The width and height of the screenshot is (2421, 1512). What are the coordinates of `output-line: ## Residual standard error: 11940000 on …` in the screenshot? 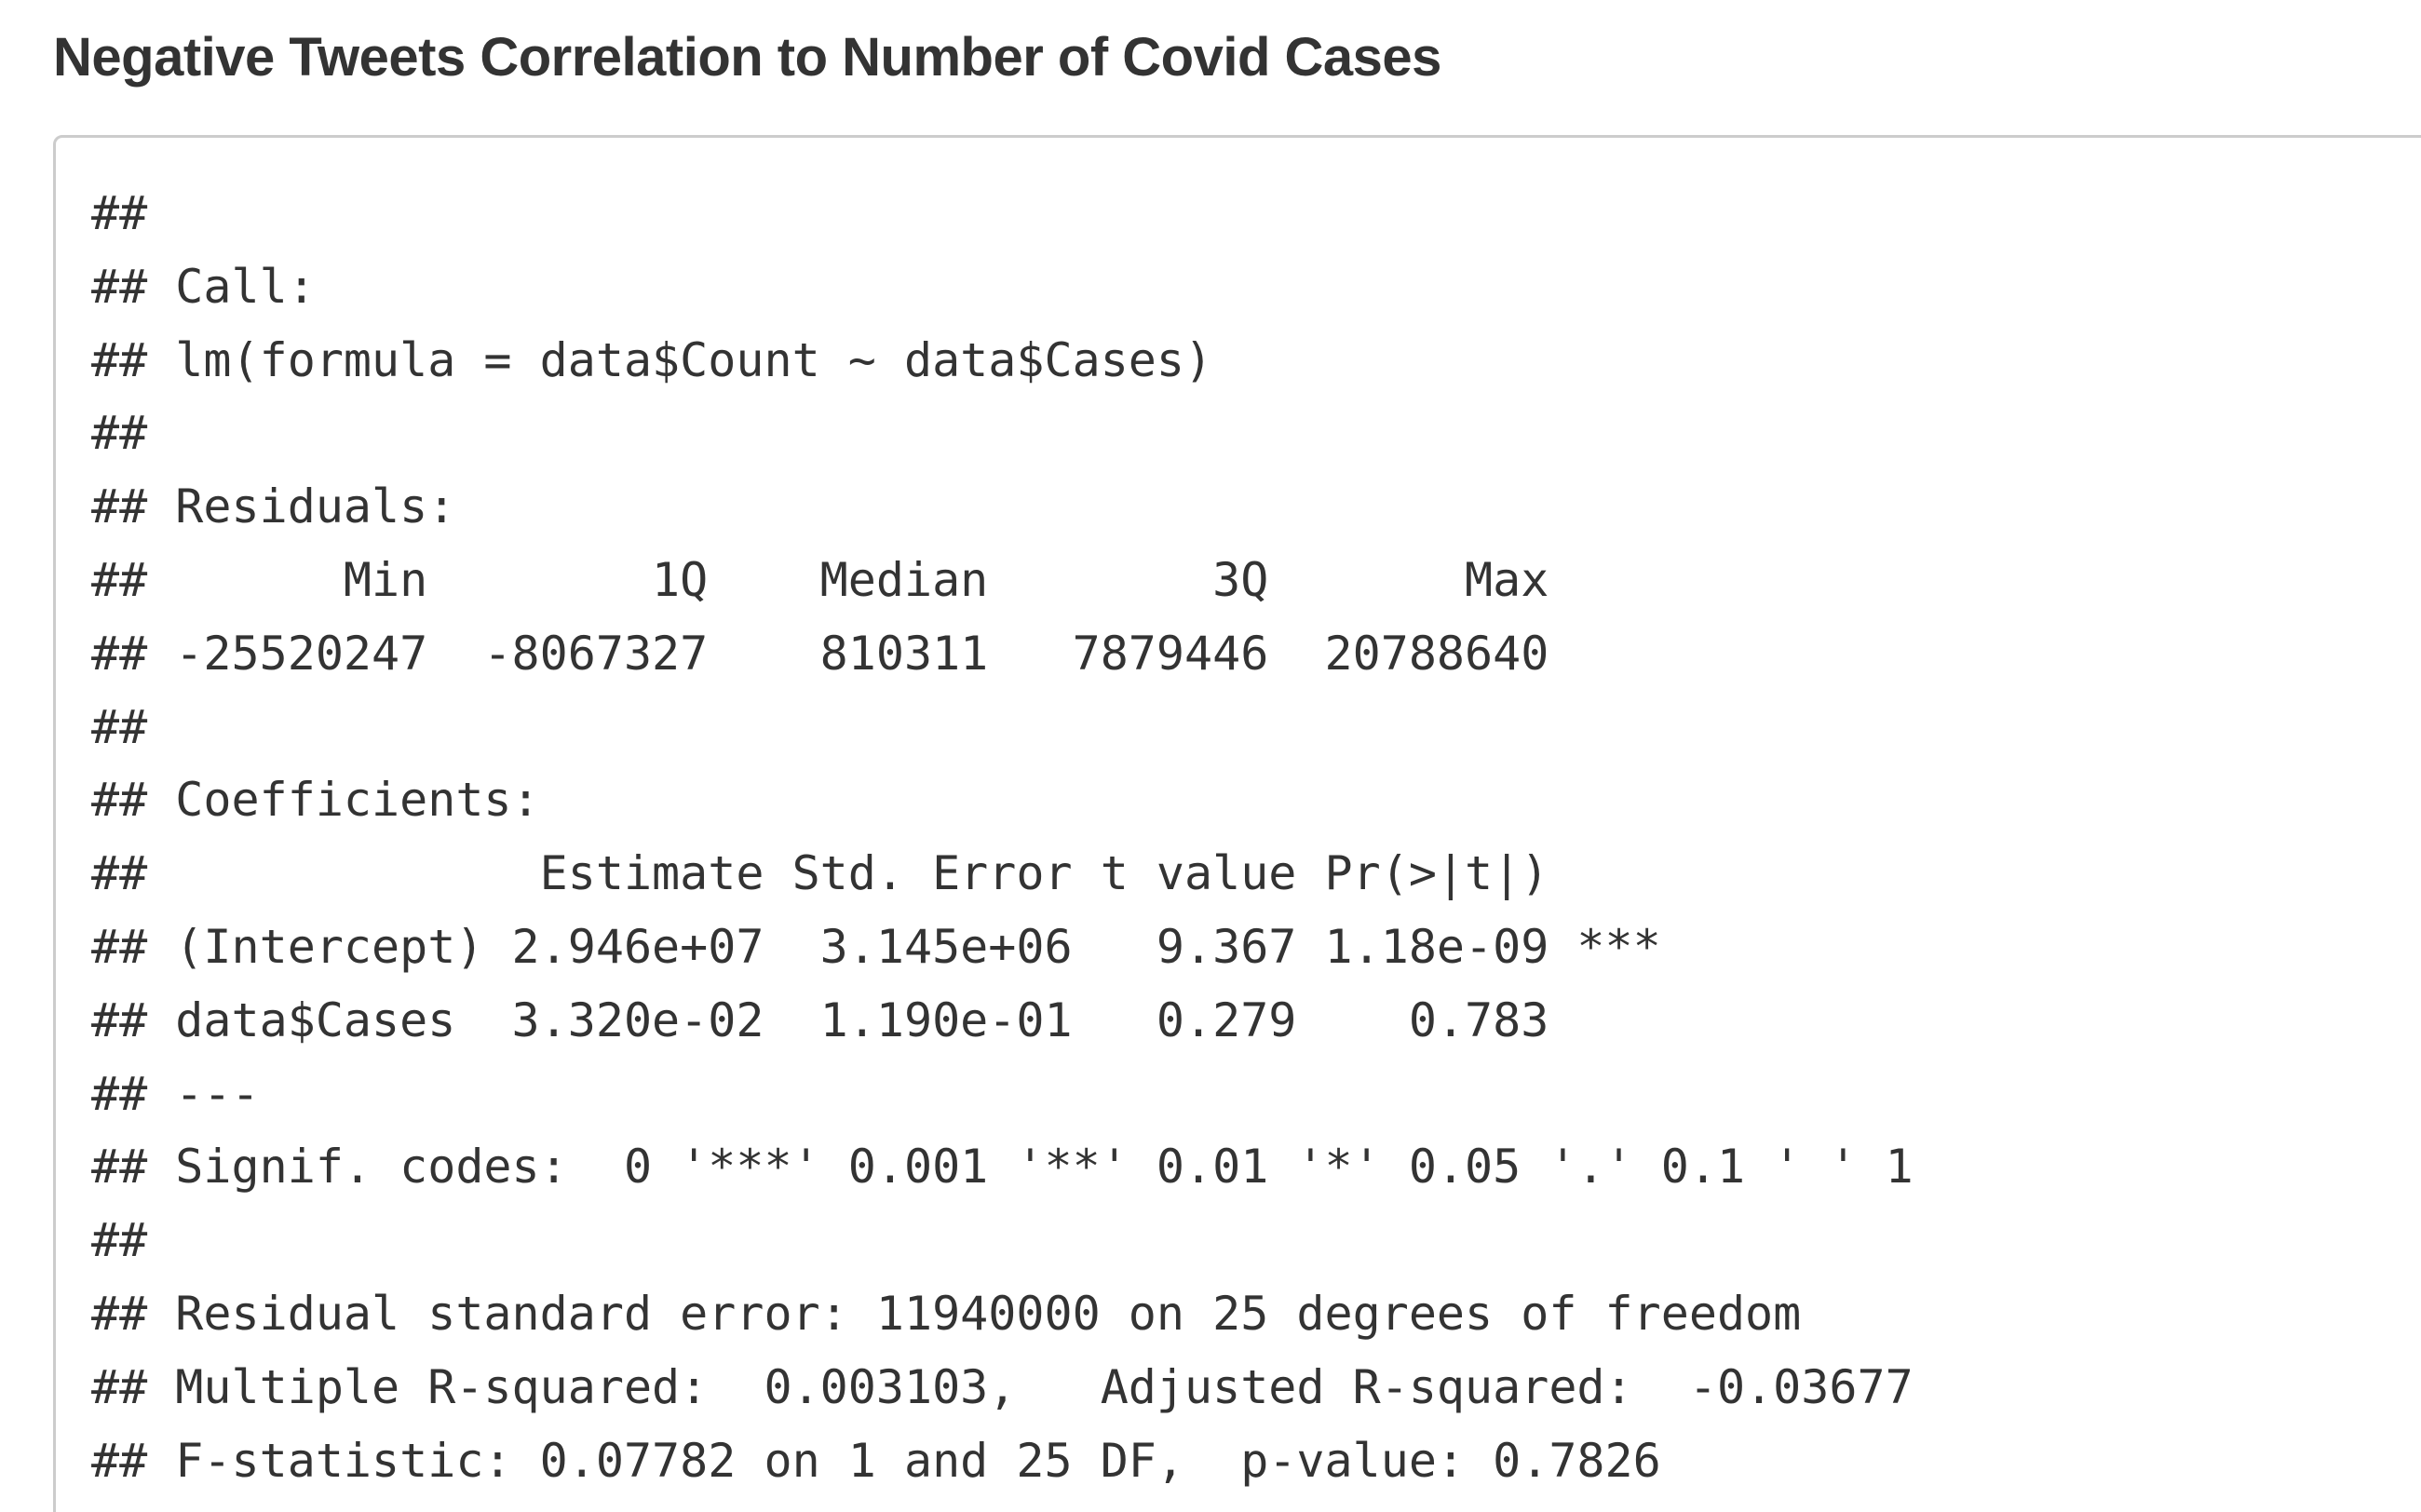 It's located at (946, 1314).